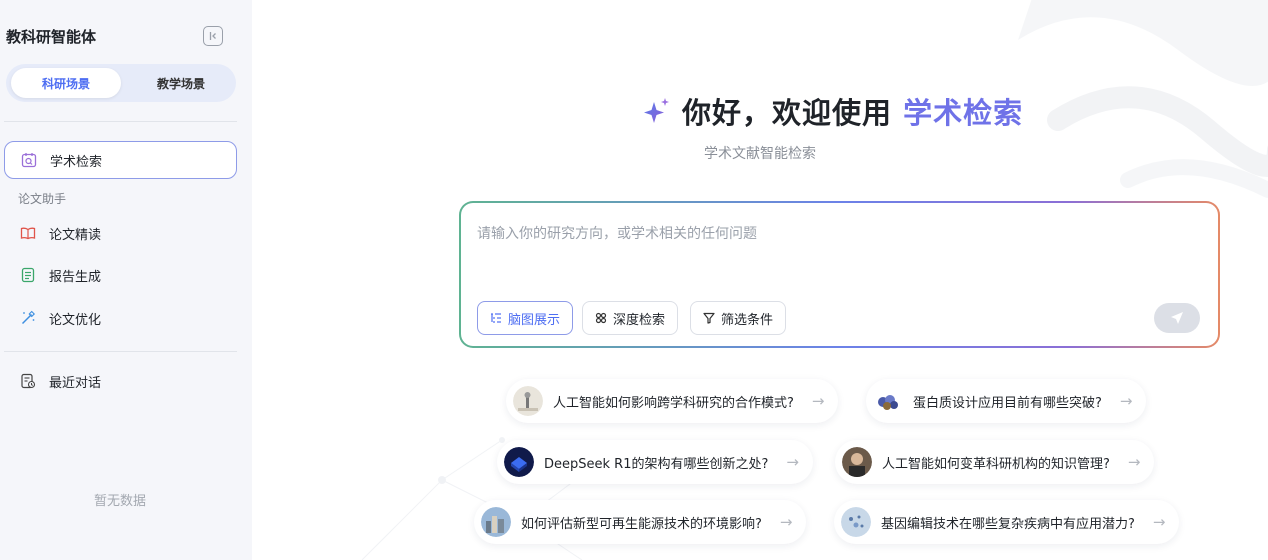  Describe the element at coordinates (75, 235) in the screenshot. I see `sidebar-item-label: 论文精读` at that location.